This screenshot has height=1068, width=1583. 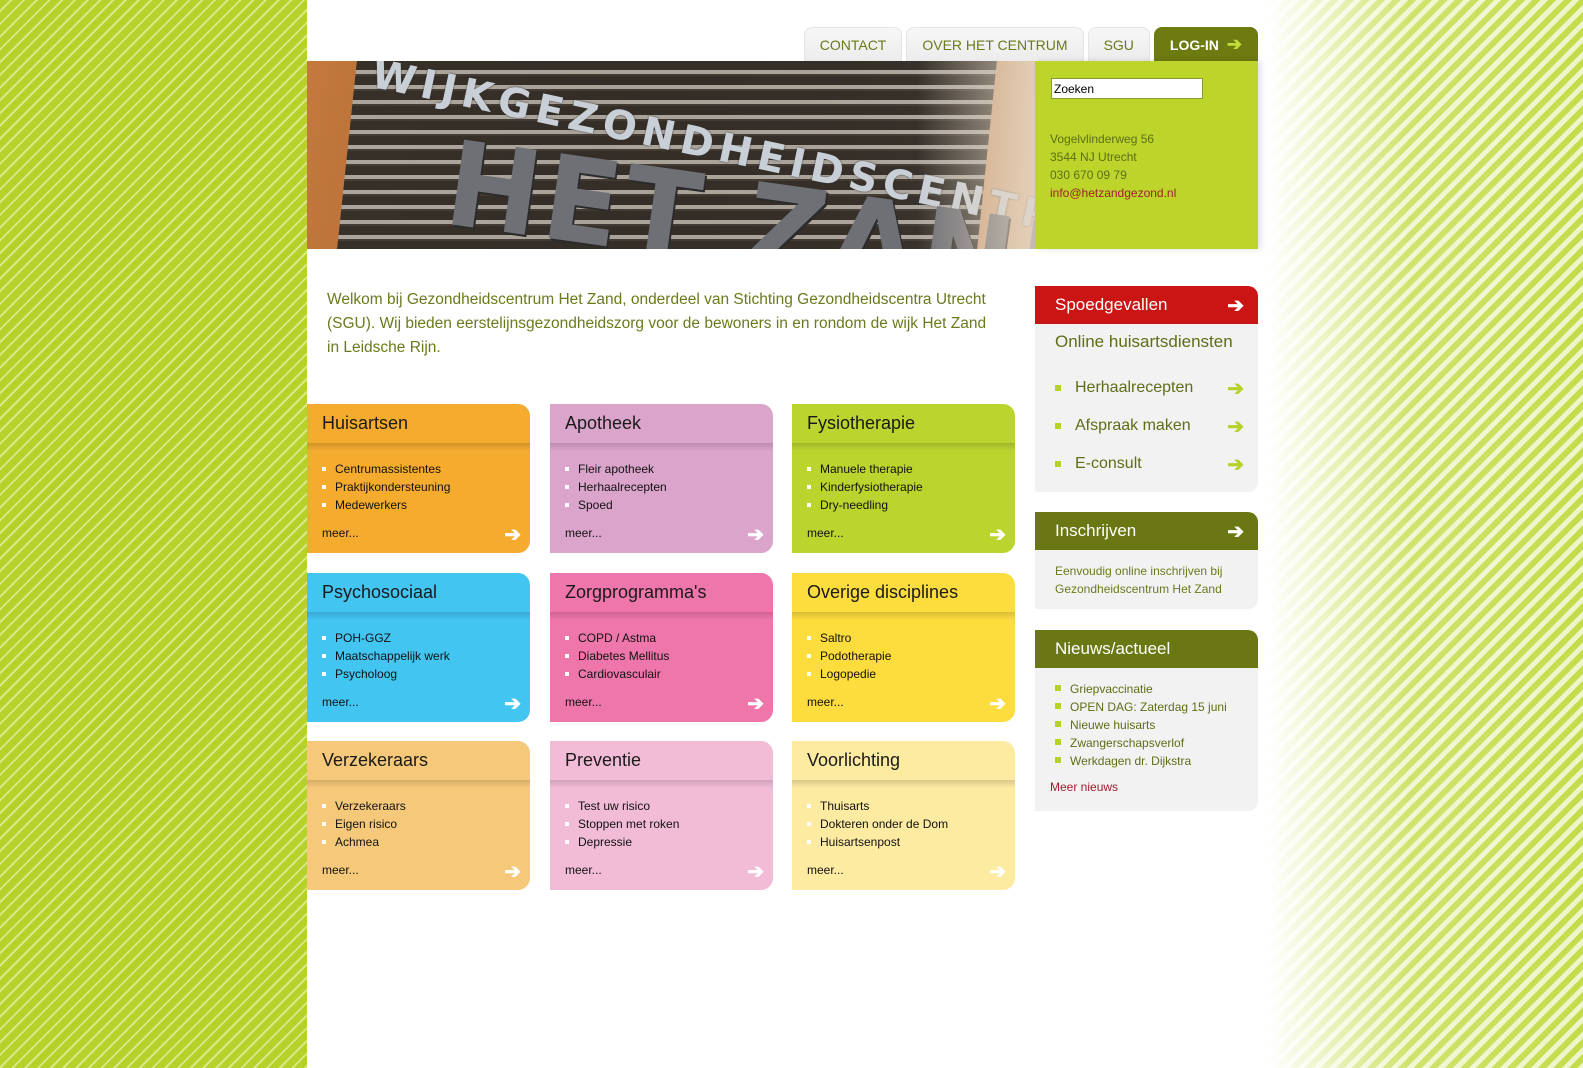 What do you see at coordinates (426, 469) in the screenshot?
I see `tile-list-item: Centrumassistentes` at bounding box center [426, 469].